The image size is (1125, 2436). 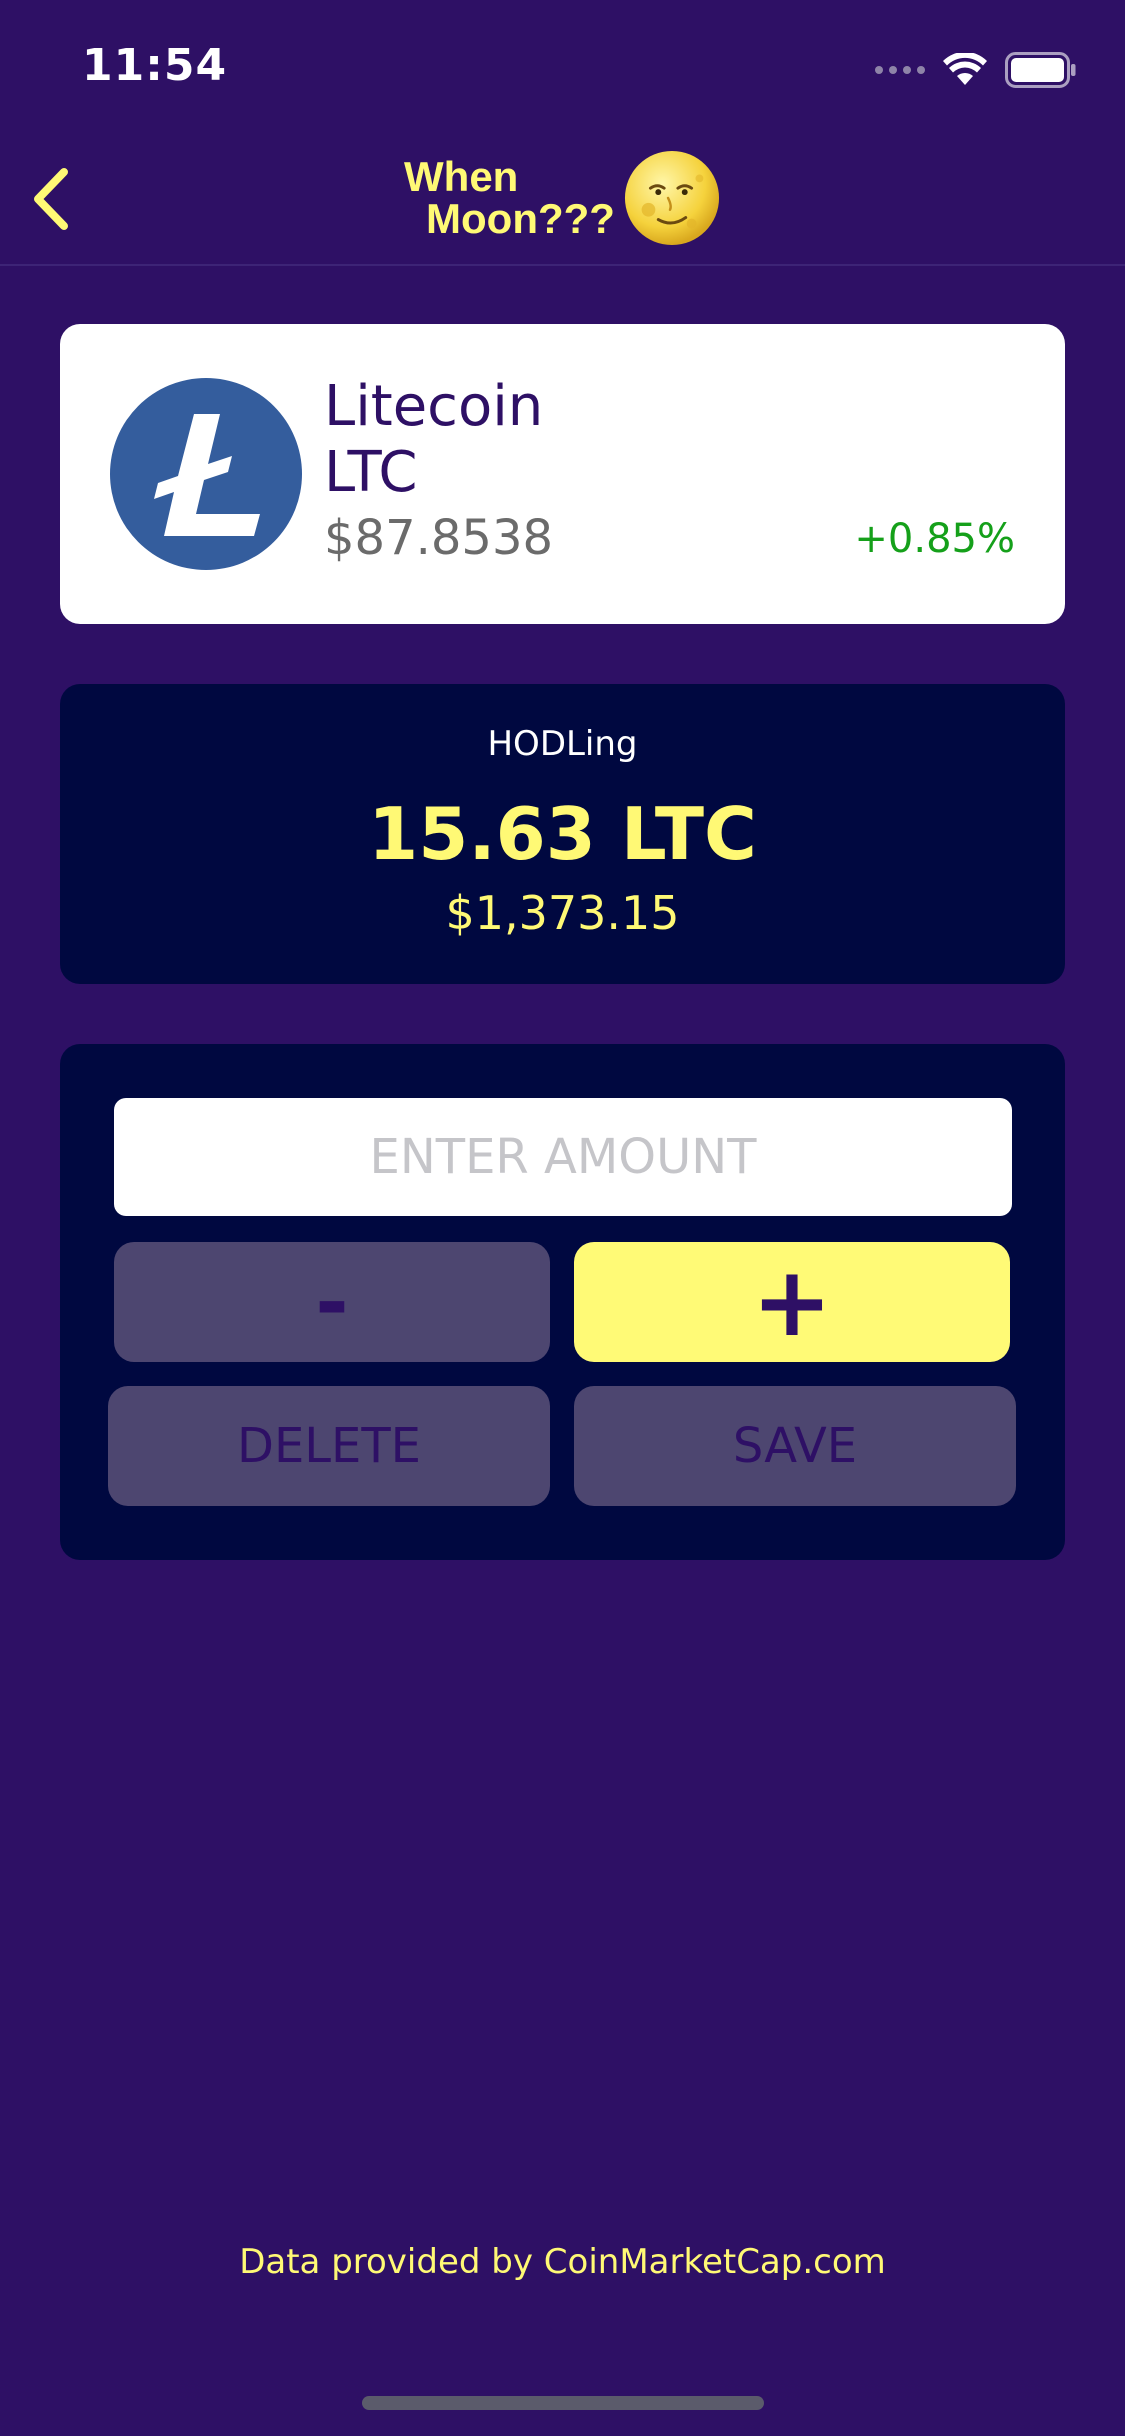 What do you see at coordinates (332, 1302) in the screenshot?
I see `subtract-button: -` at bounding box center [332, 1302].